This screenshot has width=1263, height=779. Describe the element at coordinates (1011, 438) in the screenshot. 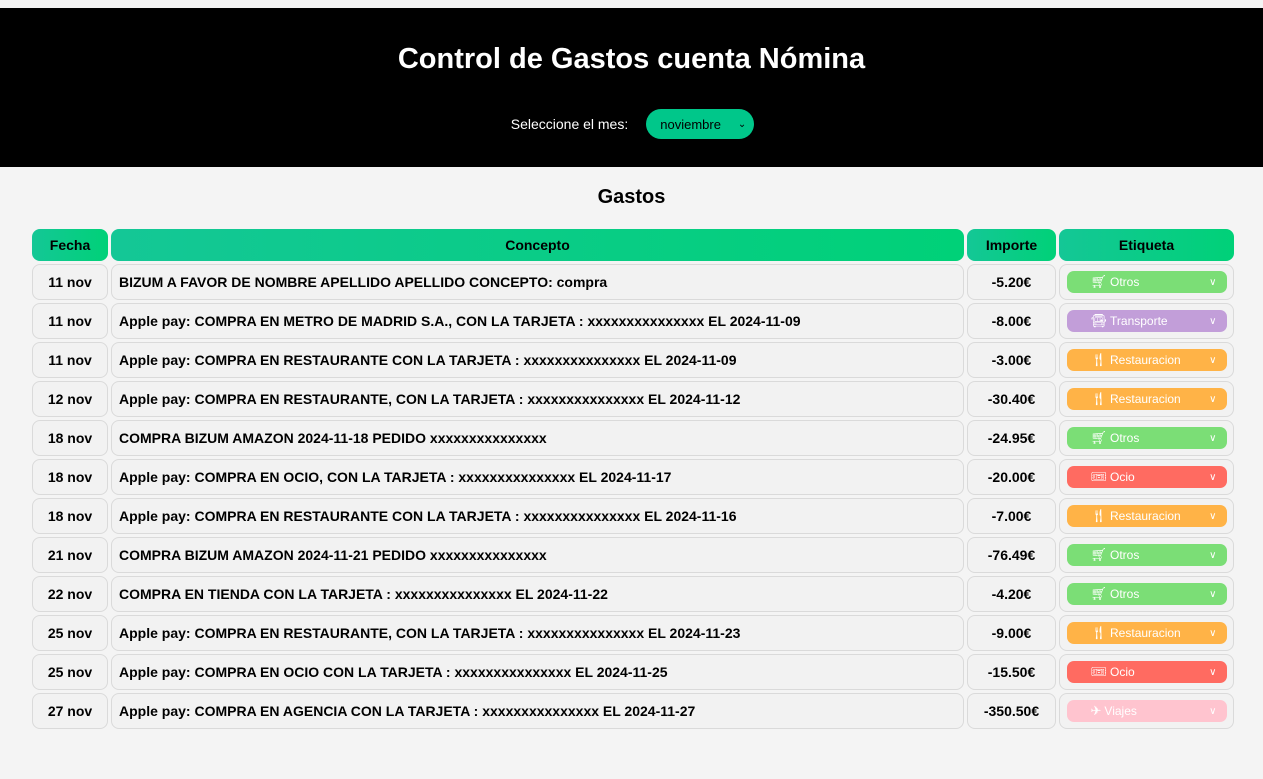

I see `row-importe: -24.95€` at that location.